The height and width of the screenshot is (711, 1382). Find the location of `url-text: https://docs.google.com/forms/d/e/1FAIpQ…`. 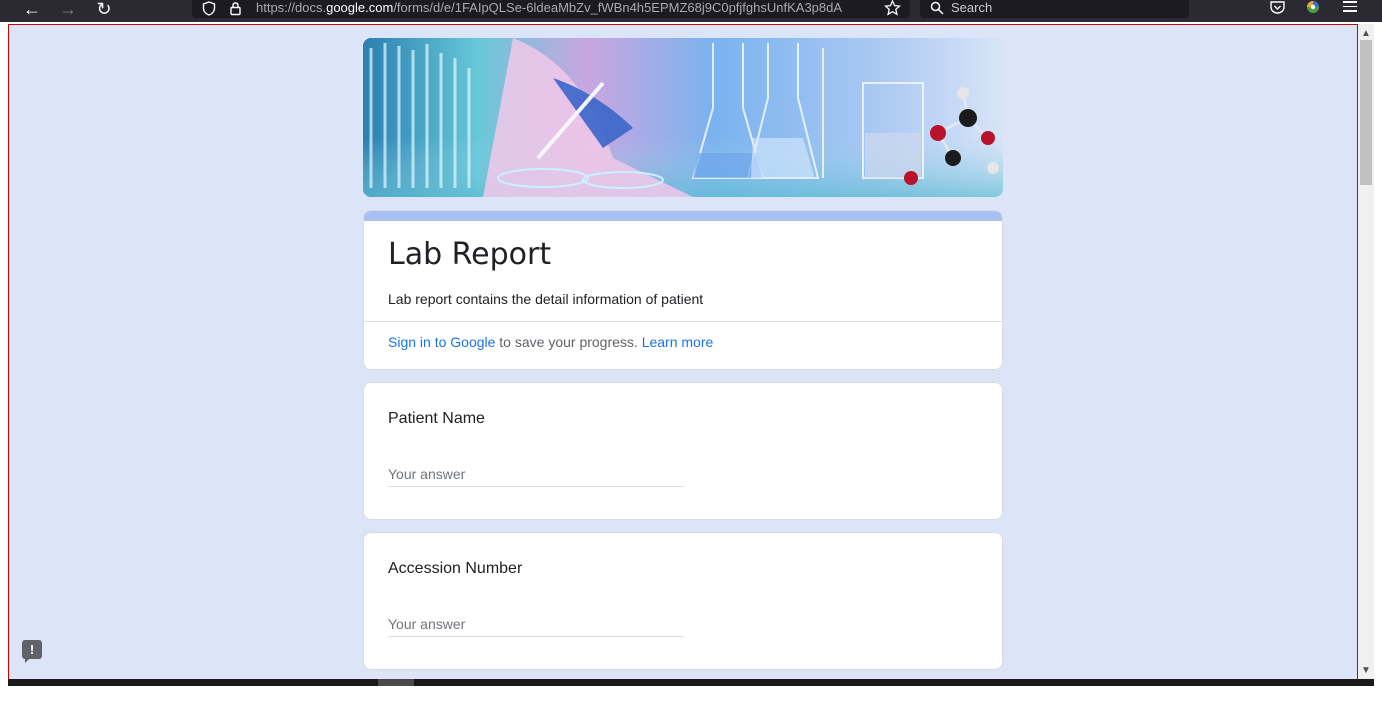

url-text: https://docs.google.com/forms/d/e/1FAIpQ… is located at coordinates (566, 7).